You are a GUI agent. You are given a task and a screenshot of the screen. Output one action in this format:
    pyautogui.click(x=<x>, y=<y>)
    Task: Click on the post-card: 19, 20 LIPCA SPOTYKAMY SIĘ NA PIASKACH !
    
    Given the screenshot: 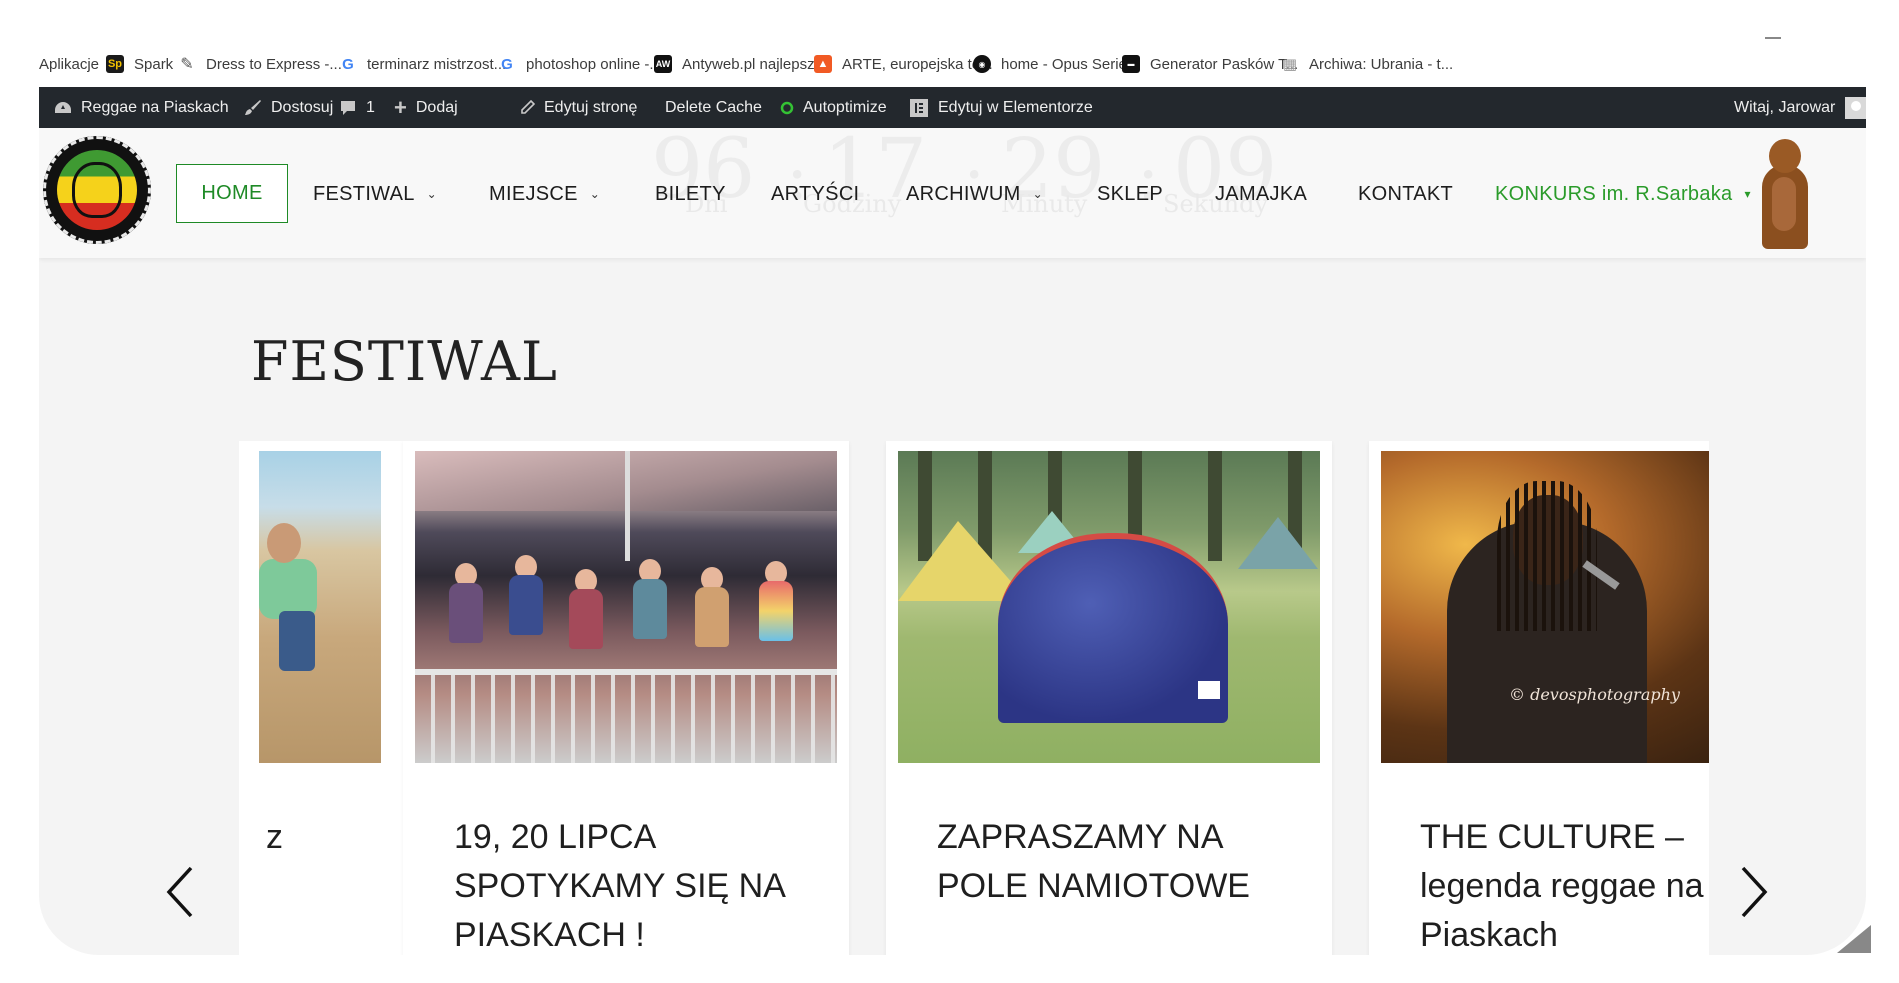 What is the action you would take?
    pyautogui.click(x=626, y=698)
    